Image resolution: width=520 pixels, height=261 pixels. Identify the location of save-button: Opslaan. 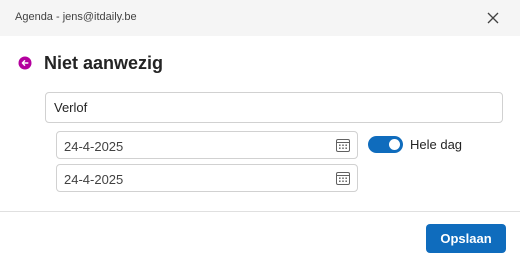
(466, 238).